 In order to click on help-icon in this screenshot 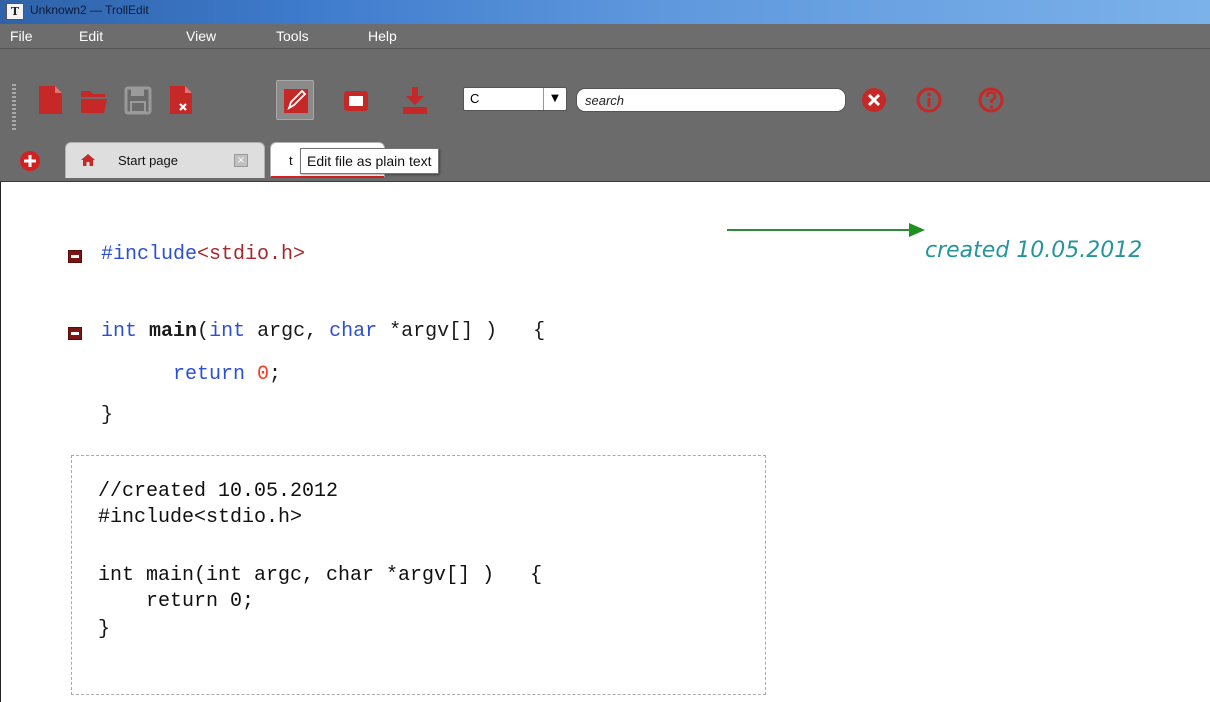, I will do `click(991, 100)`.